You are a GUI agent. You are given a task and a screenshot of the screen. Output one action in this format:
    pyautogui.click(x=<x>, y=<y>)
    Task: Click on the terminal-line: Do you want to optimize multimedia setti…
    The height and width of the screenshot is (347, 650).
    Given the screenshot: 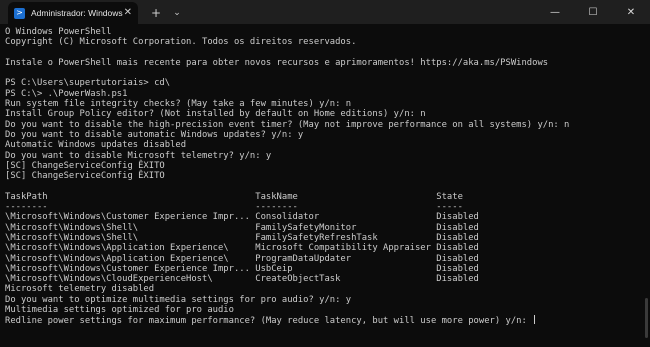 What is the action you would take?
    pyautogui.click(x=178, y=299)
    